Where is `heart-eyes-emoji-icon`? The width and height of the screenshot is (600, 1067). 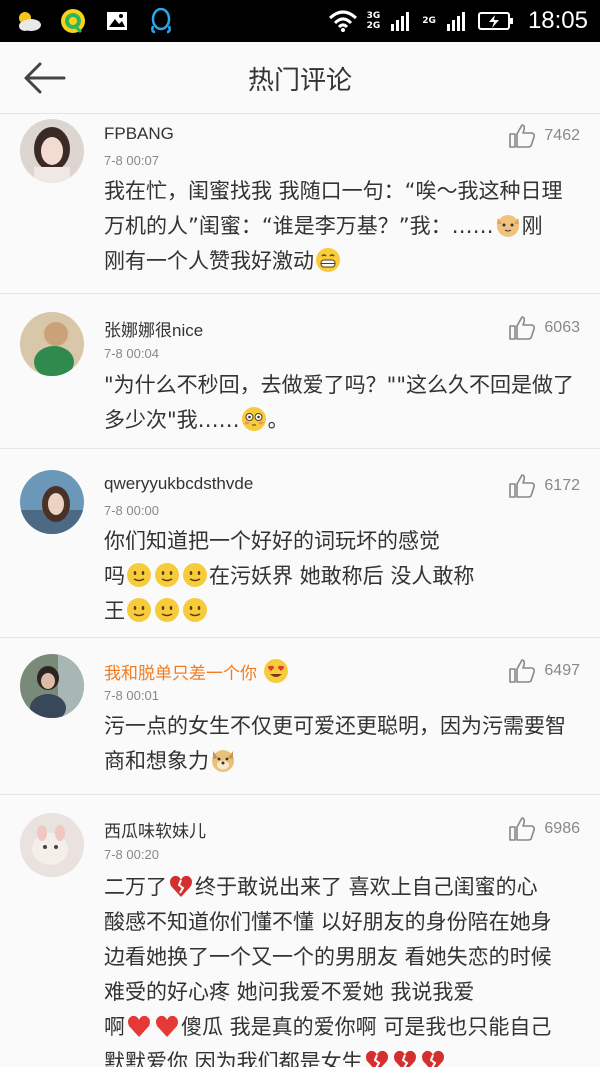 heart-eyes-emoji-icon is located at coordinates (276, 671).